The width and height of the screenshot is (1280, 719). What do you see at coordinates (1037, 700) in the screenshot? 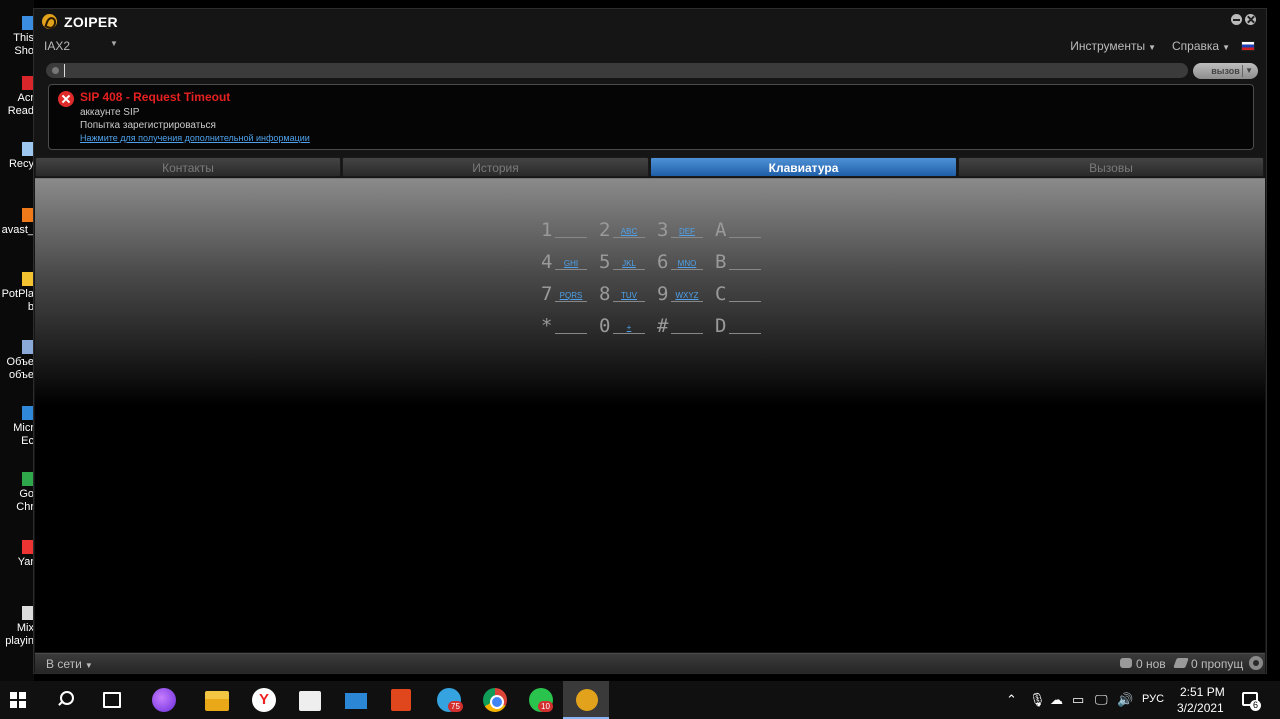
I see `microphone-icon: 🎙` at bounding box center [1037, 700].